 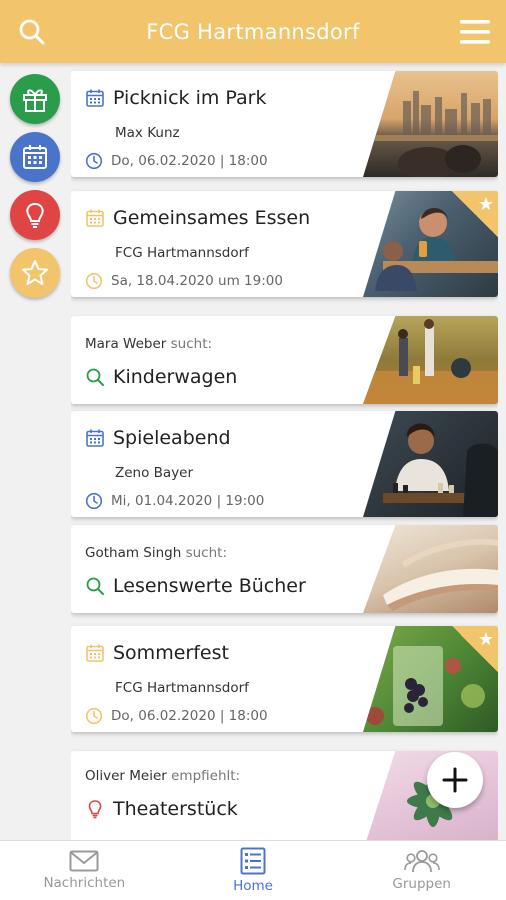 I want to click on page-title: FCG Hartmannsdorf, so click(x=253, y=31).